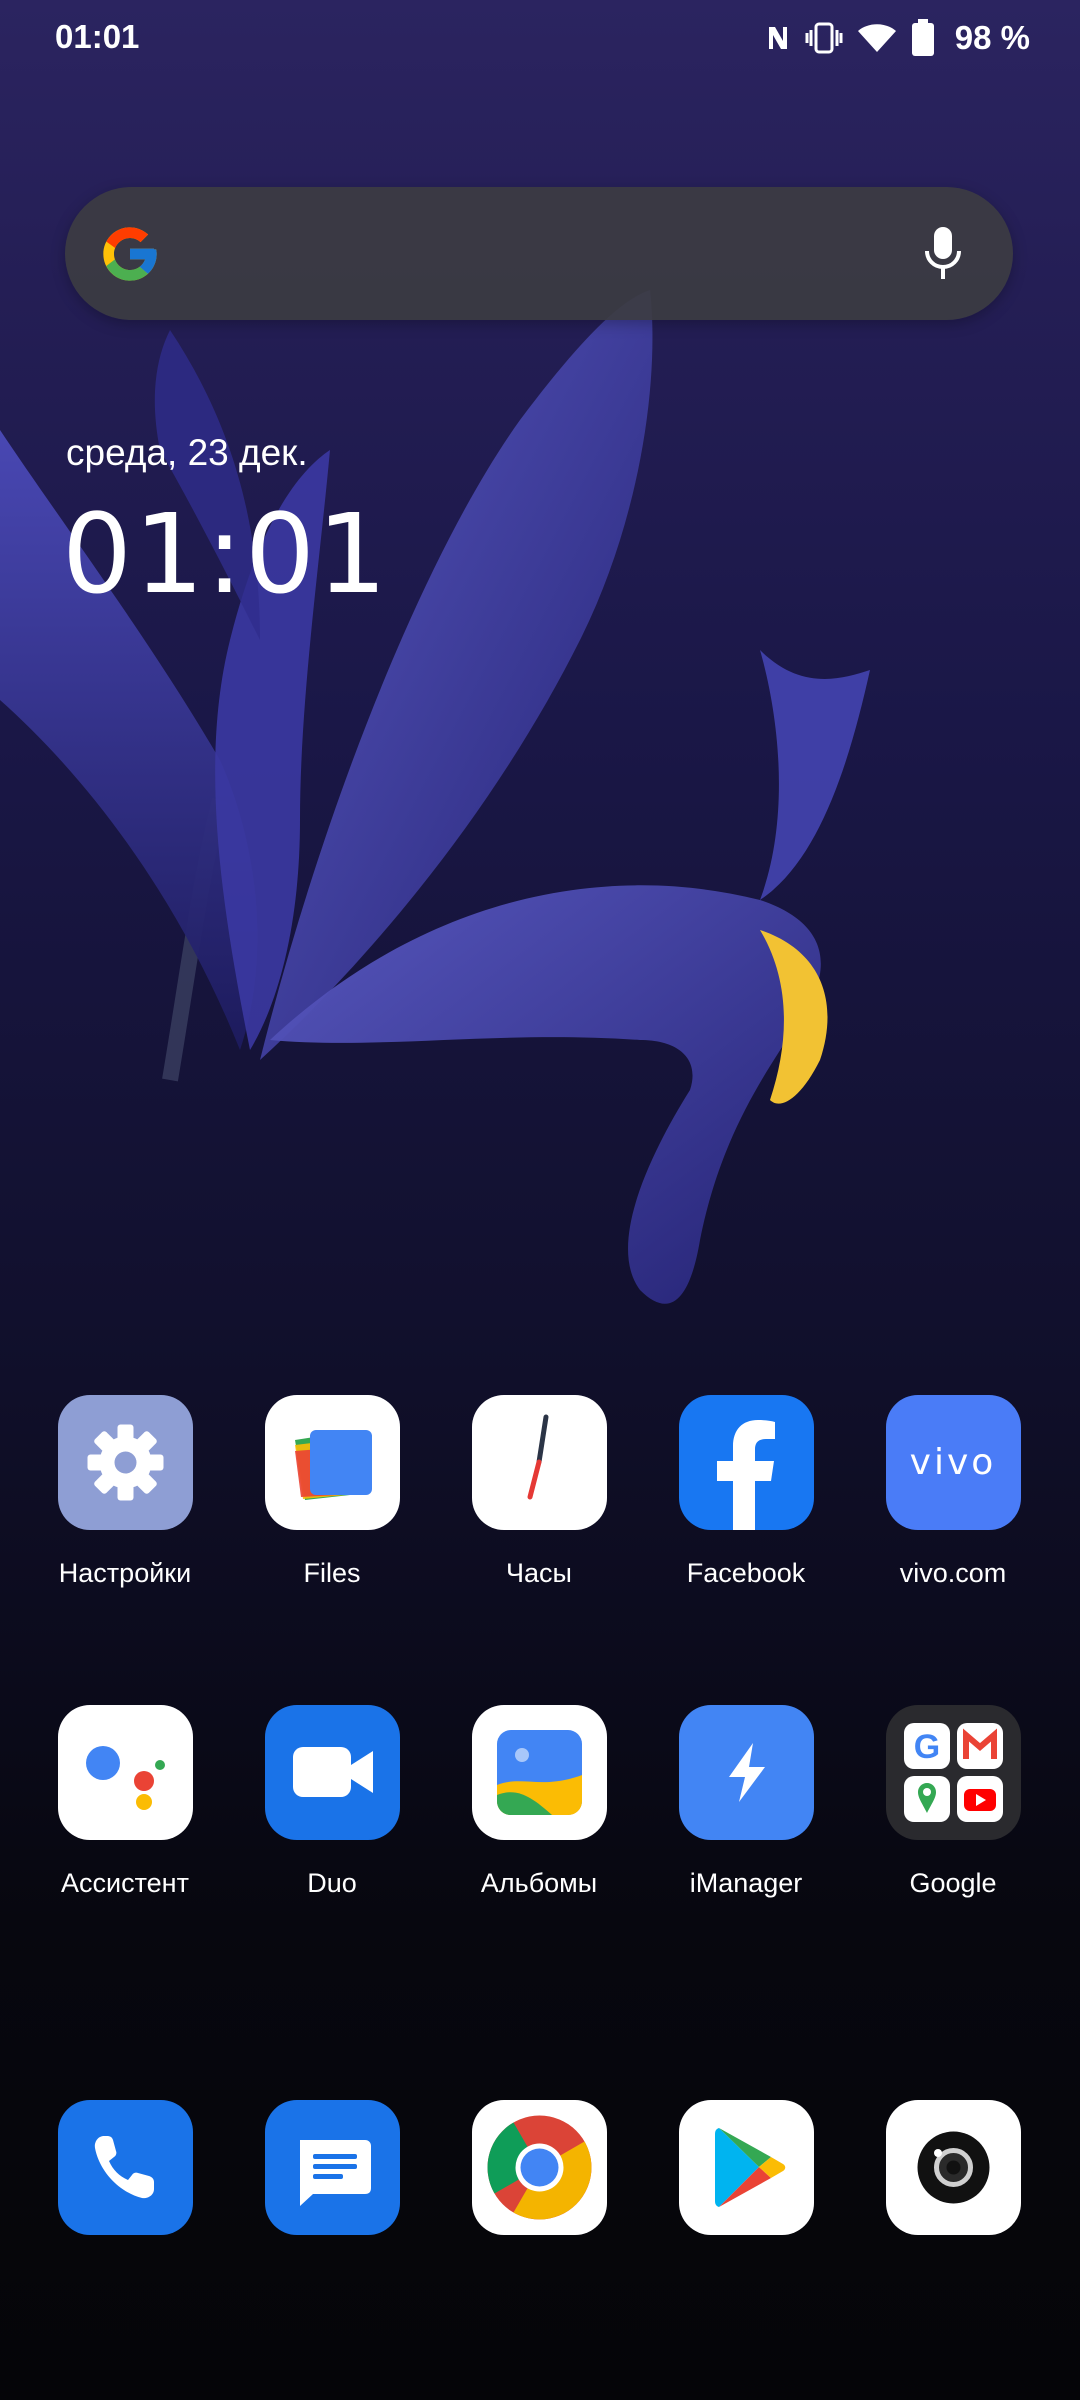 The height and width of the screenshot is (2400, 1080). I want to click on status-icons: 98 %, so click(897, 38).